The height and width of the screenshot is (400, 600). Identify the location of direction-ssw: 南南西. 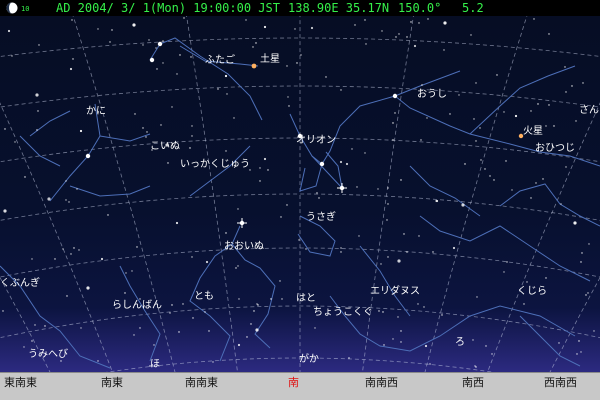
(381, 383).